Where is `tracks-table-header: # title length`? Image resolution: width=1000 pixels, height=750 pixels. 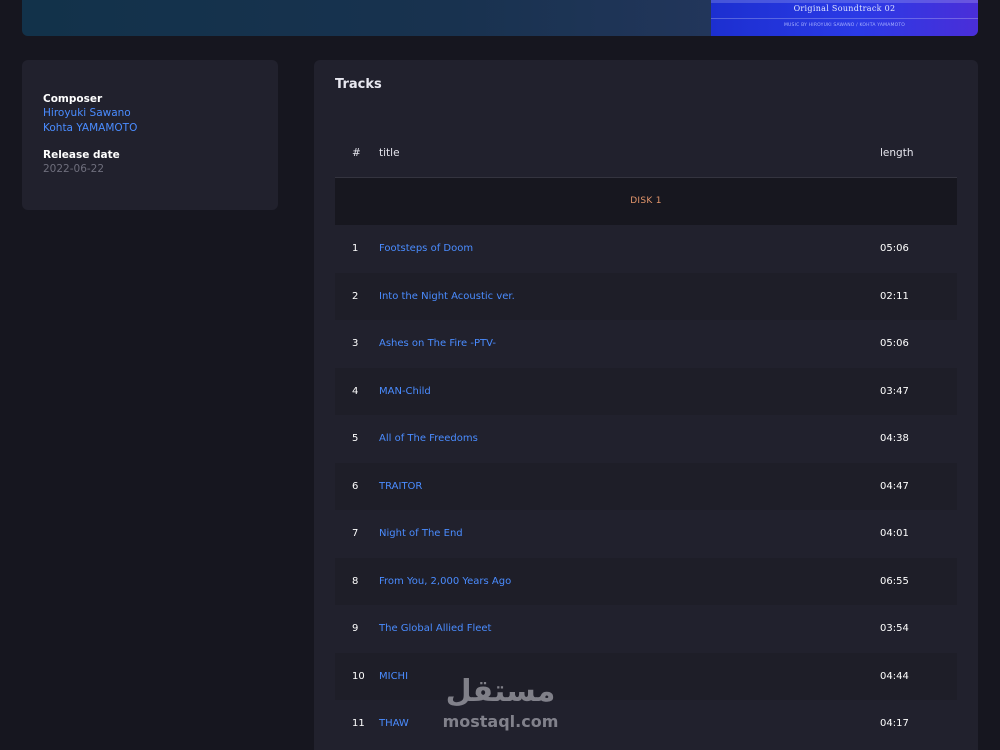 tracks-table-header: # title length is located at coordinates (646, 154).